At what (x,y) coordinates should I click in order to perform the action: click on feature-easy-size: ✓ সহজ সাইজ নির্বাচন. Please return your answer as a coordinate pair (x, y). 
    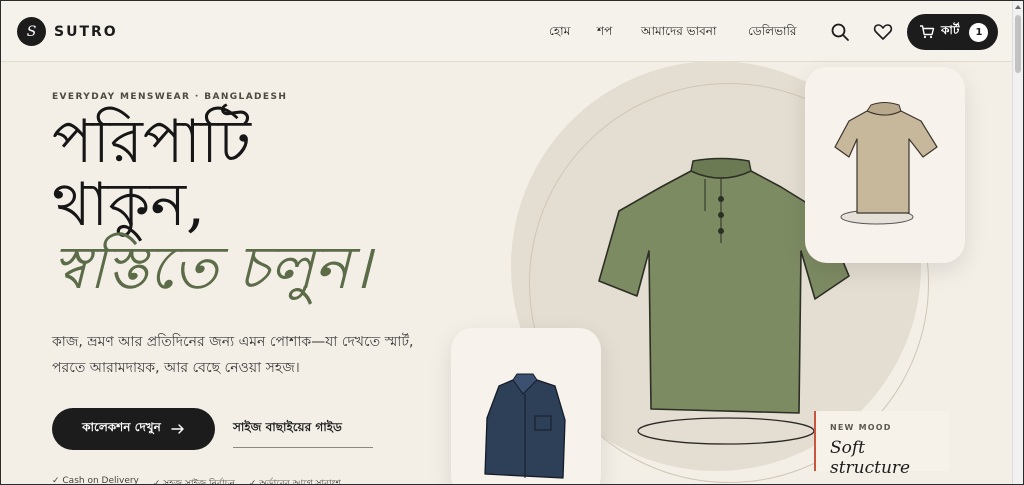
    Looking at the image, I should click on (193, 482).